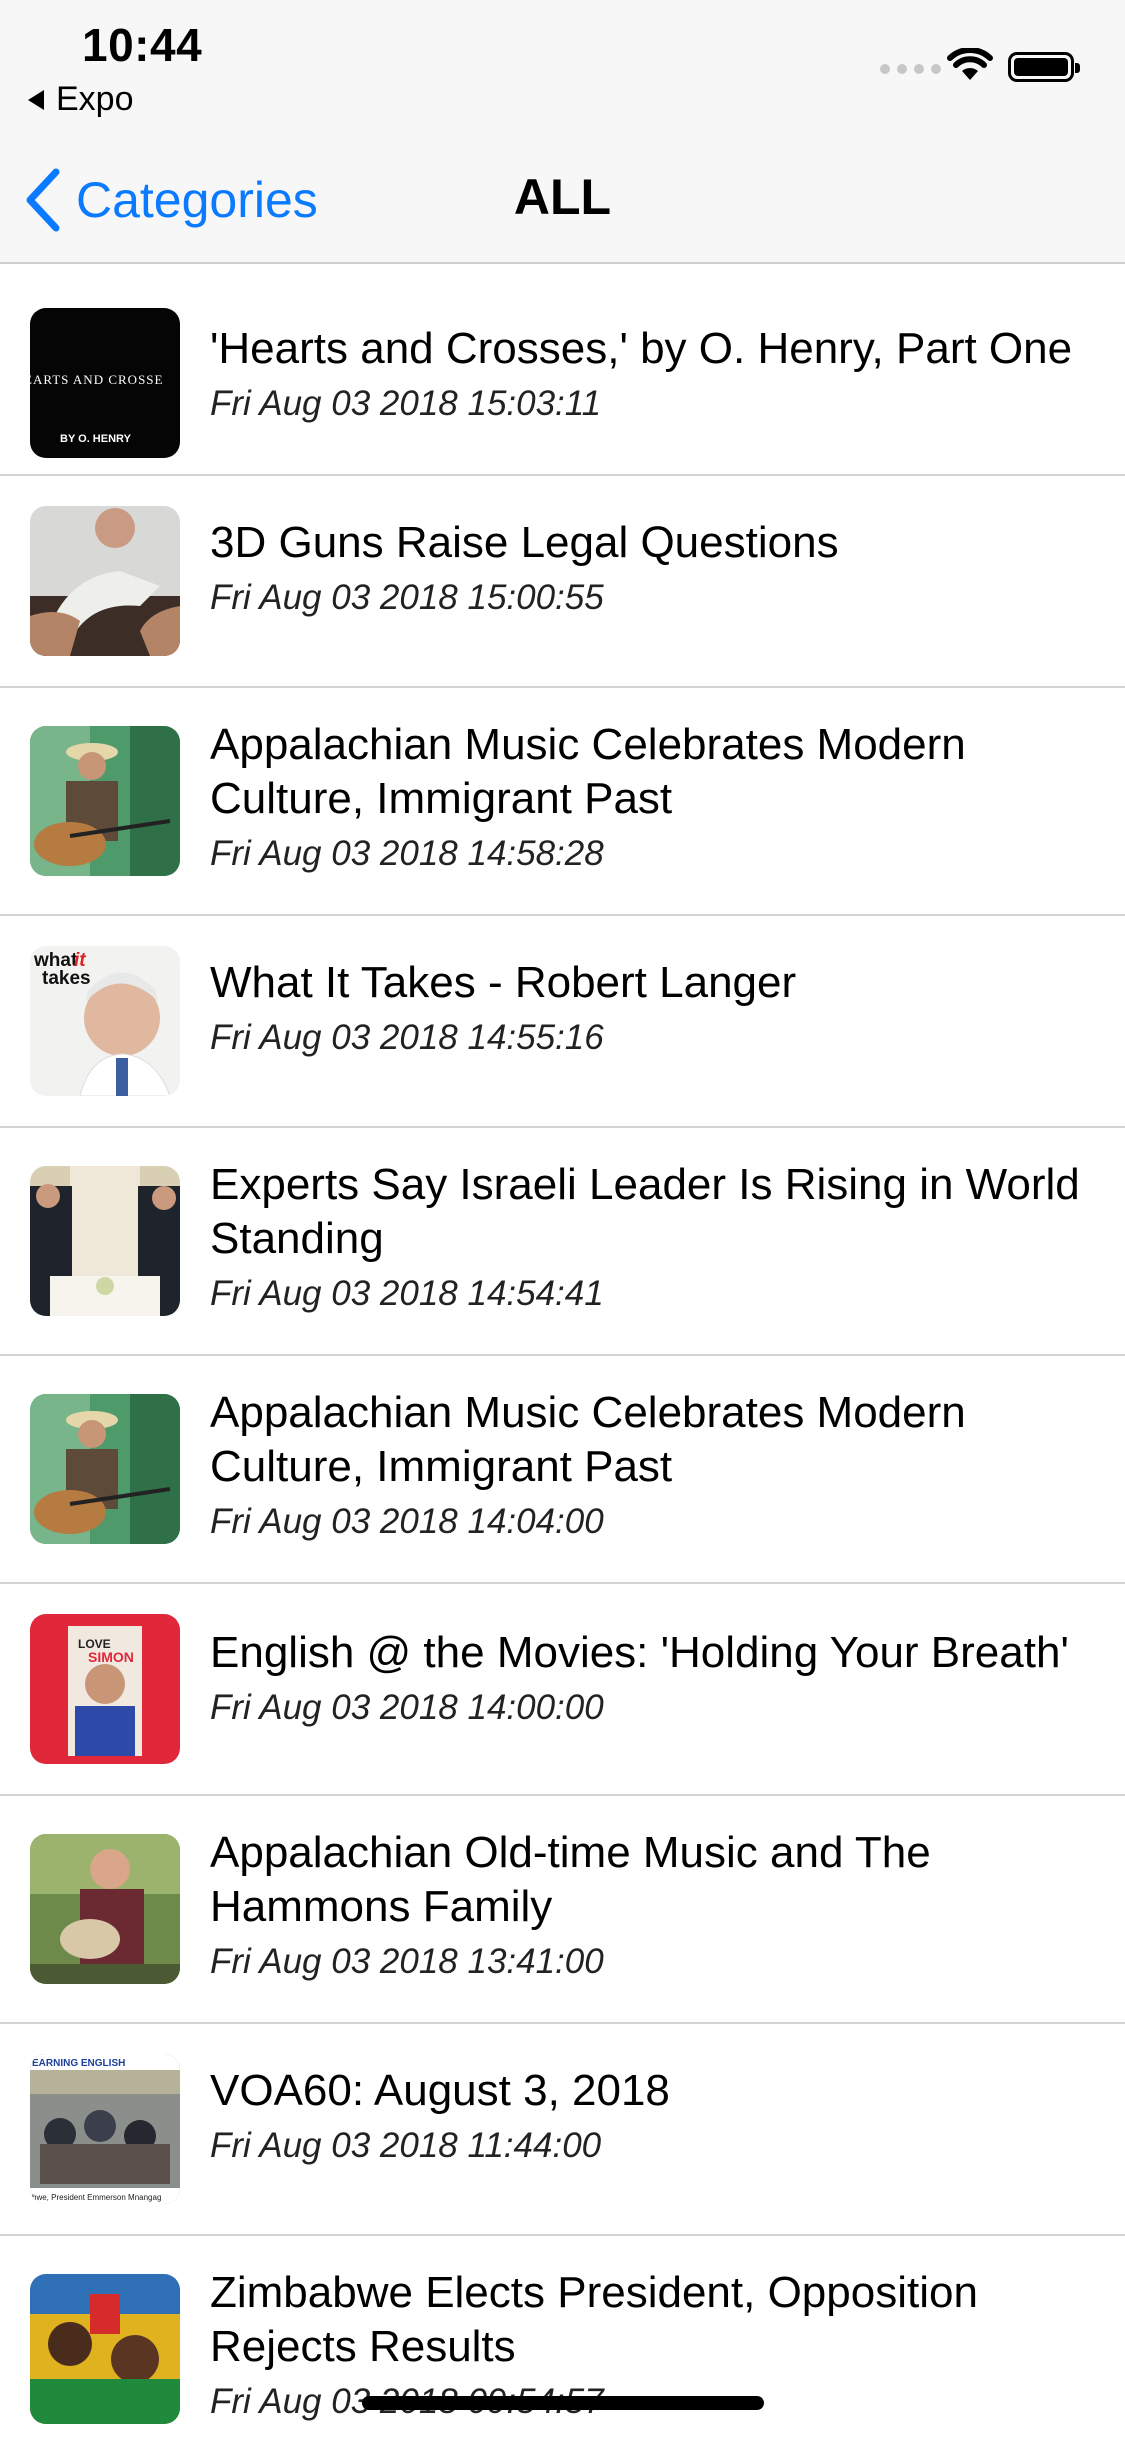 The height and width of the screenshot is (2464, 1125). What do you see at coordinates (406, 2145) in the screenshot?
I see `article-date: Fri Aug 03 2018 11:44:00` at bounding box center [406, 2145].